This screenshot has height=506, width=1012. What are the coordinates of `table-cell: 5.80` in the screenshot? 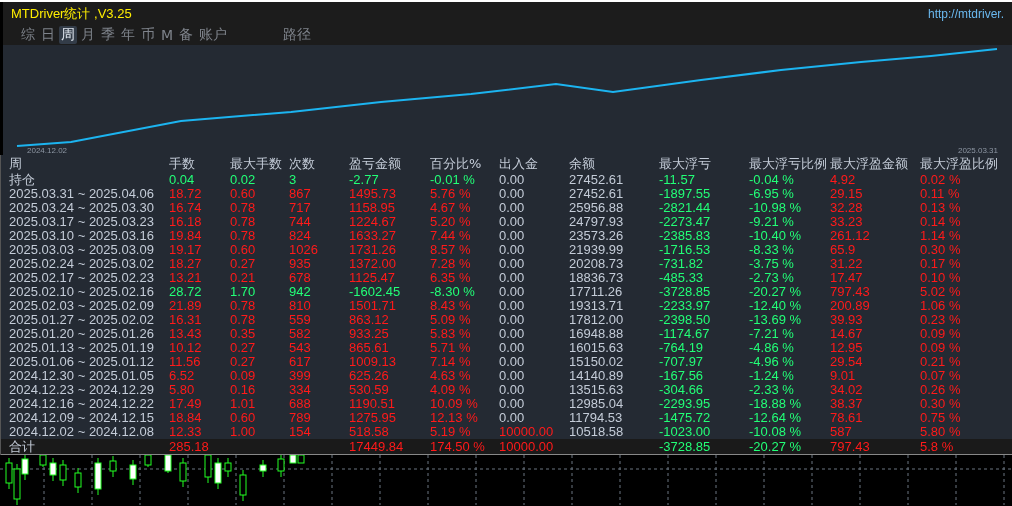 It's located at (182, 390).